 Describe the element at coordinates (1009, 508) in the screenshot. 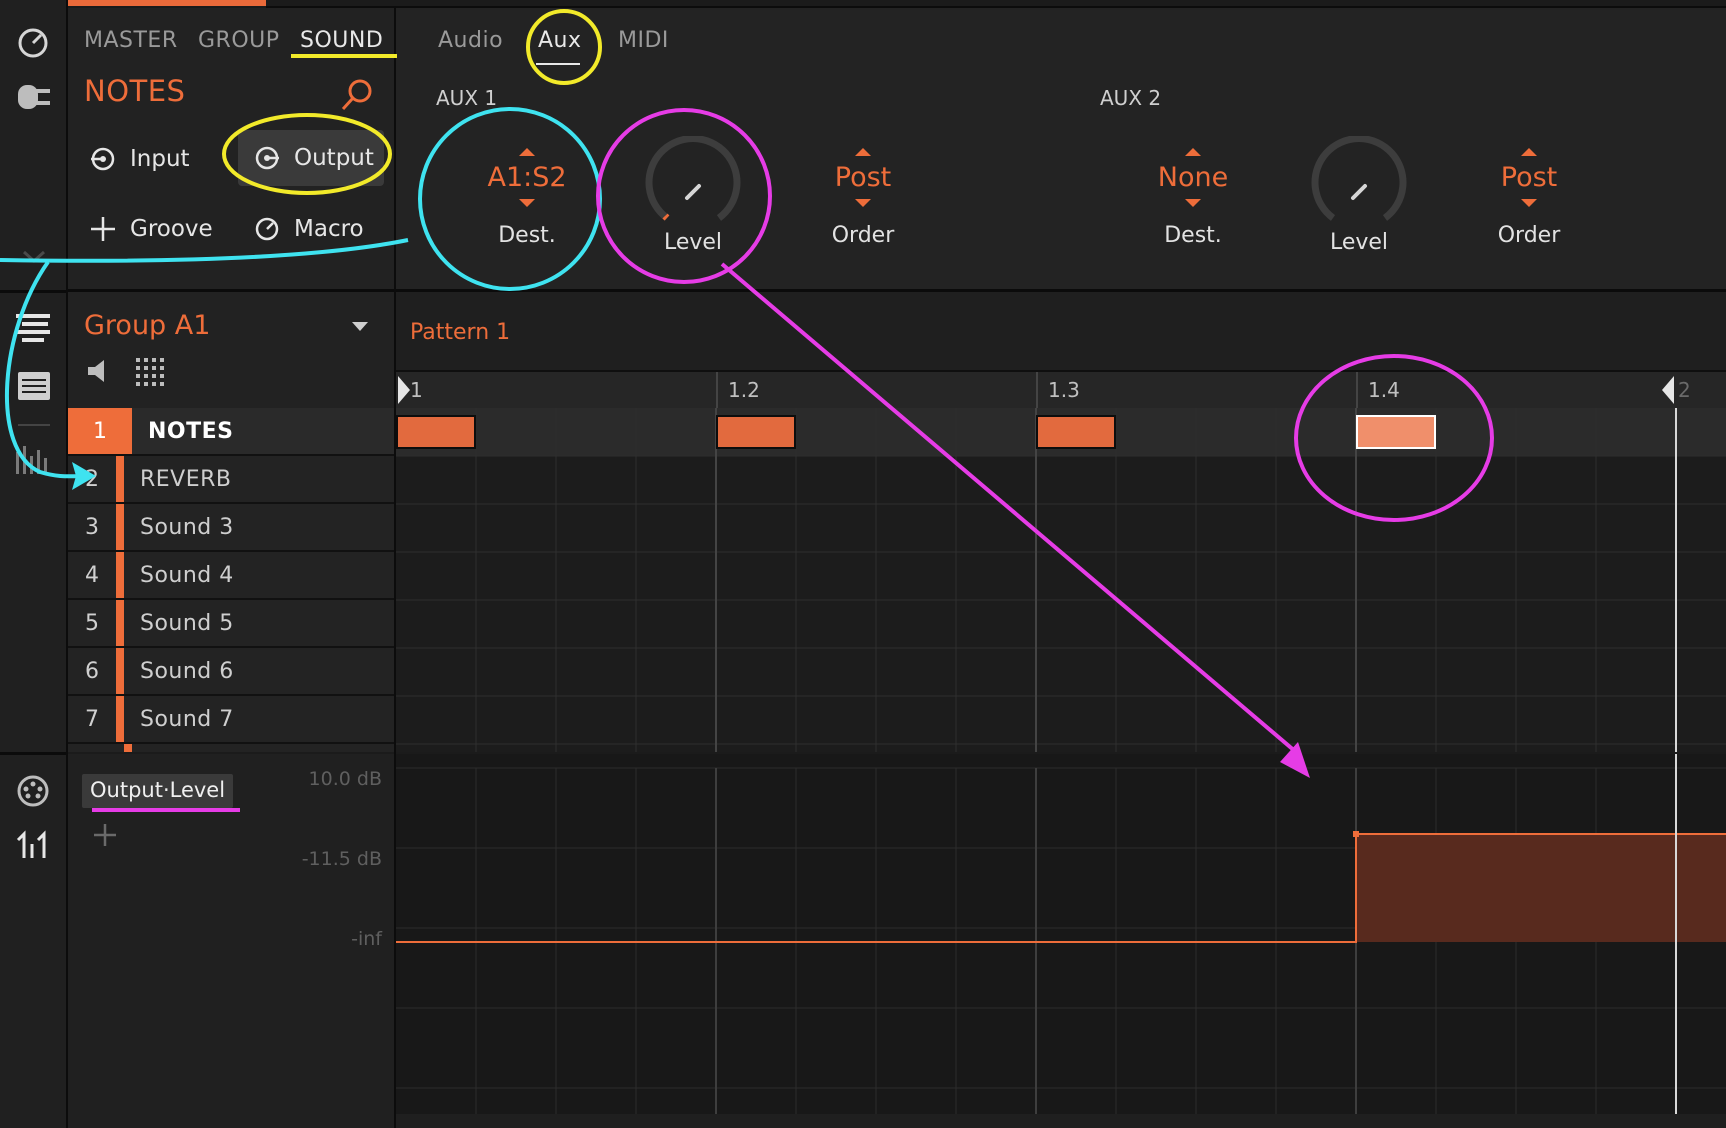

I see `annotation-magenta-arrow-line` at that location.